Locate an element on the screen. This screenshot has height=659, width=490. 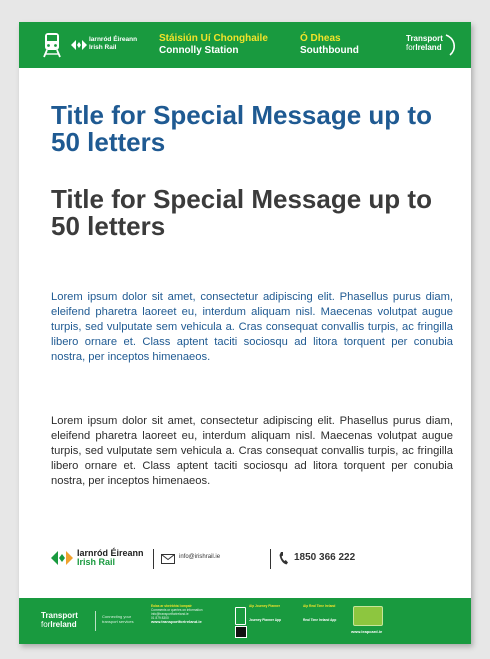
footer-leap-block: www.leapcard.ie is located at coordinates (381, 632).